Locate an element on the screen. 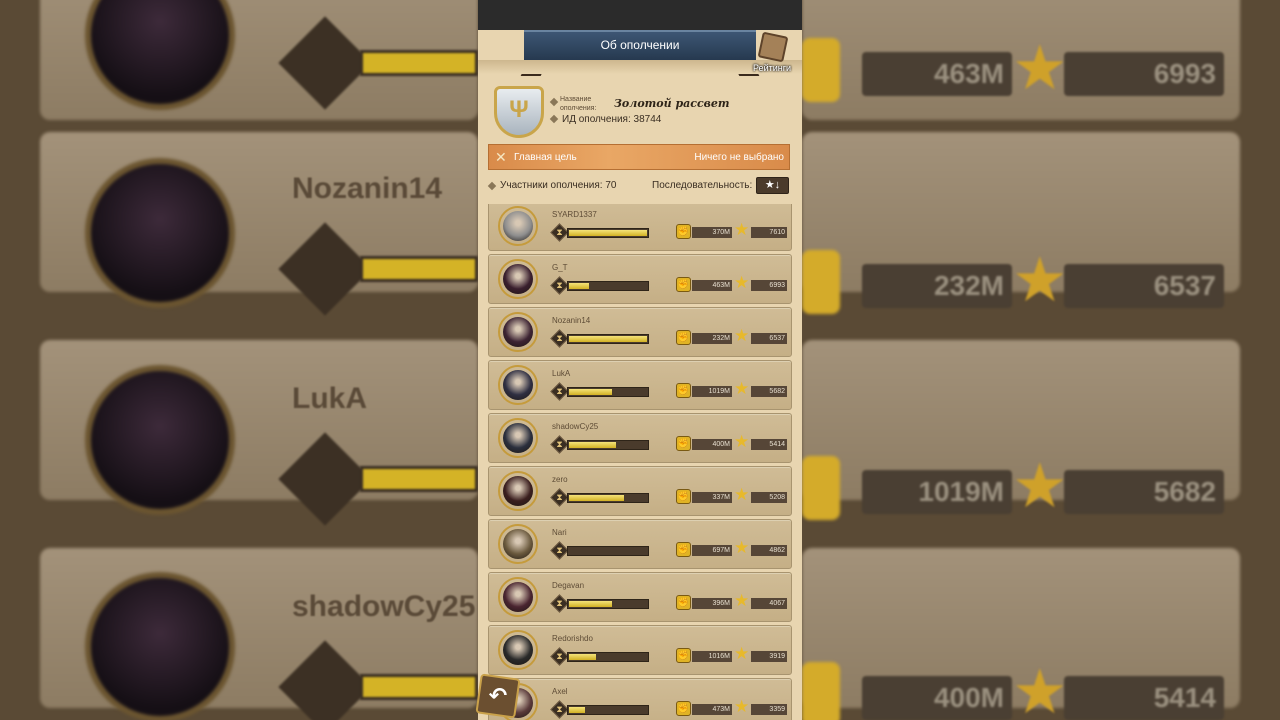 The height and width of the screenshot is (720, 1280). member-row: Axel ⧗ ✊ 473M ★ 3359 is located at coordinates (640, 699).